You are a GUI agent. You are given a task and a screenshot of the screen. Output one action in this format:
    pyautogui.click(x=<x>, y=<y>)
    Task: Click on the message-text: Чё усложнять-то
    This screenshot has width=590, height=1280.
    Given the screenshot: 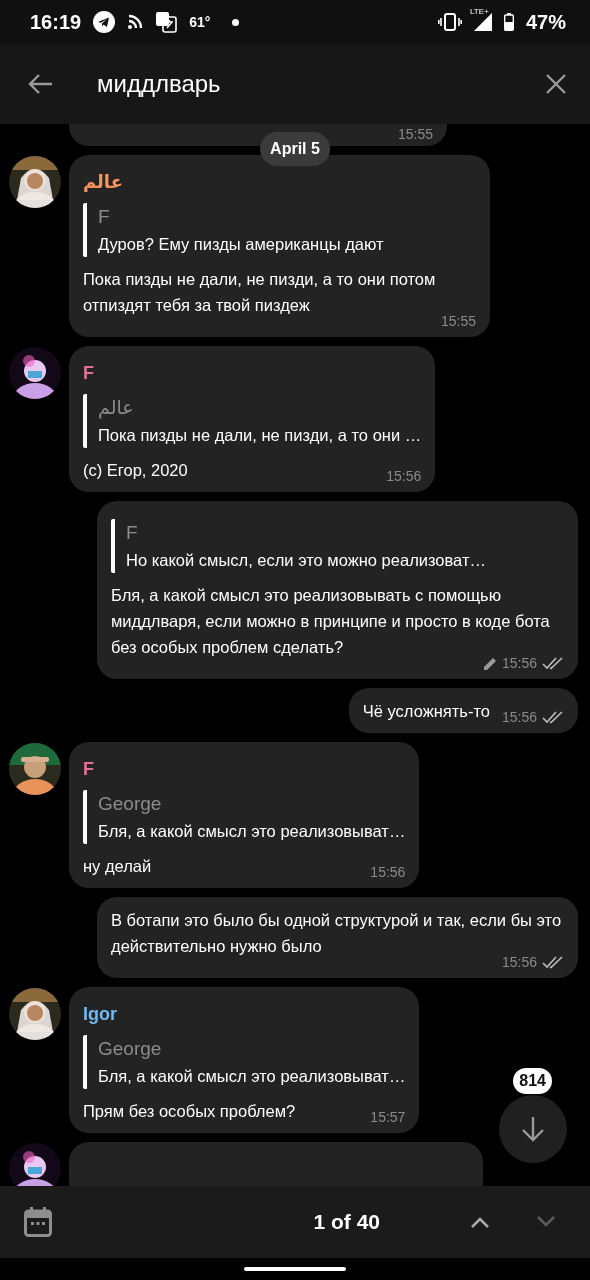 What is the action you would take?
    pyautogui.click(x=426, y=711)
    